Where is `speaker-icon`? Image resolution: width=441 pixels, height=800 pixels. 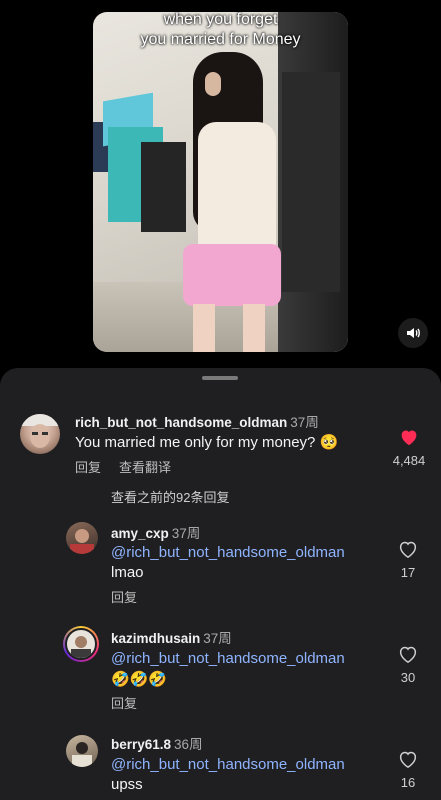
speaker-icon is located at coordinates (413, 333).